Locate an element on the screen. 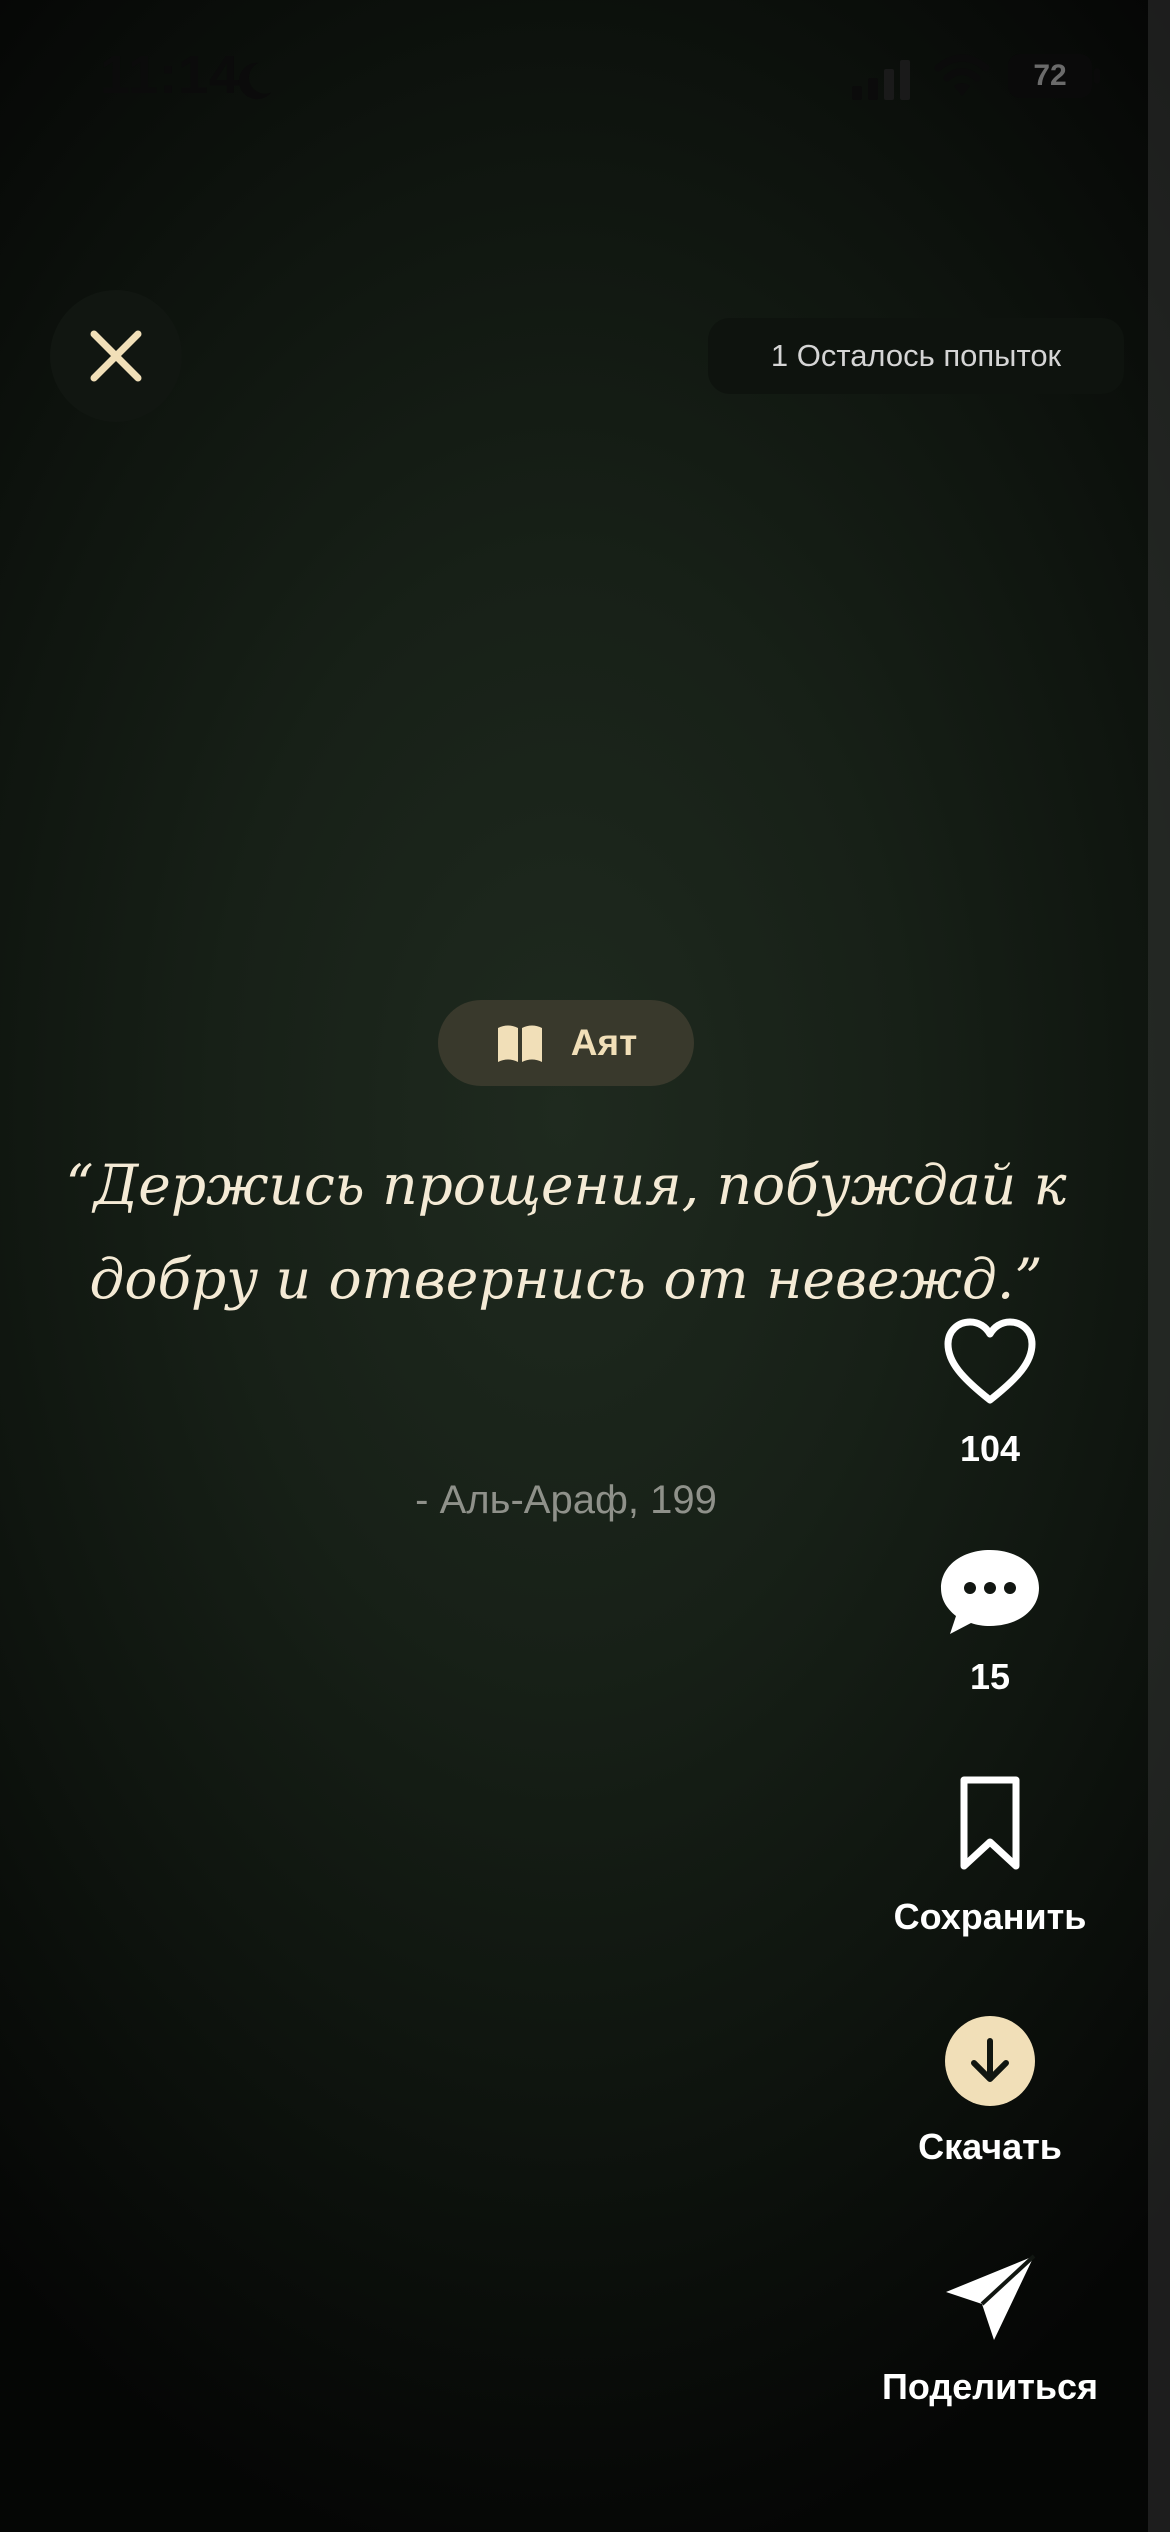 This screenshot has height=2532, width=1170. share-button: Поделиться is located at coordinates (990, 2330).